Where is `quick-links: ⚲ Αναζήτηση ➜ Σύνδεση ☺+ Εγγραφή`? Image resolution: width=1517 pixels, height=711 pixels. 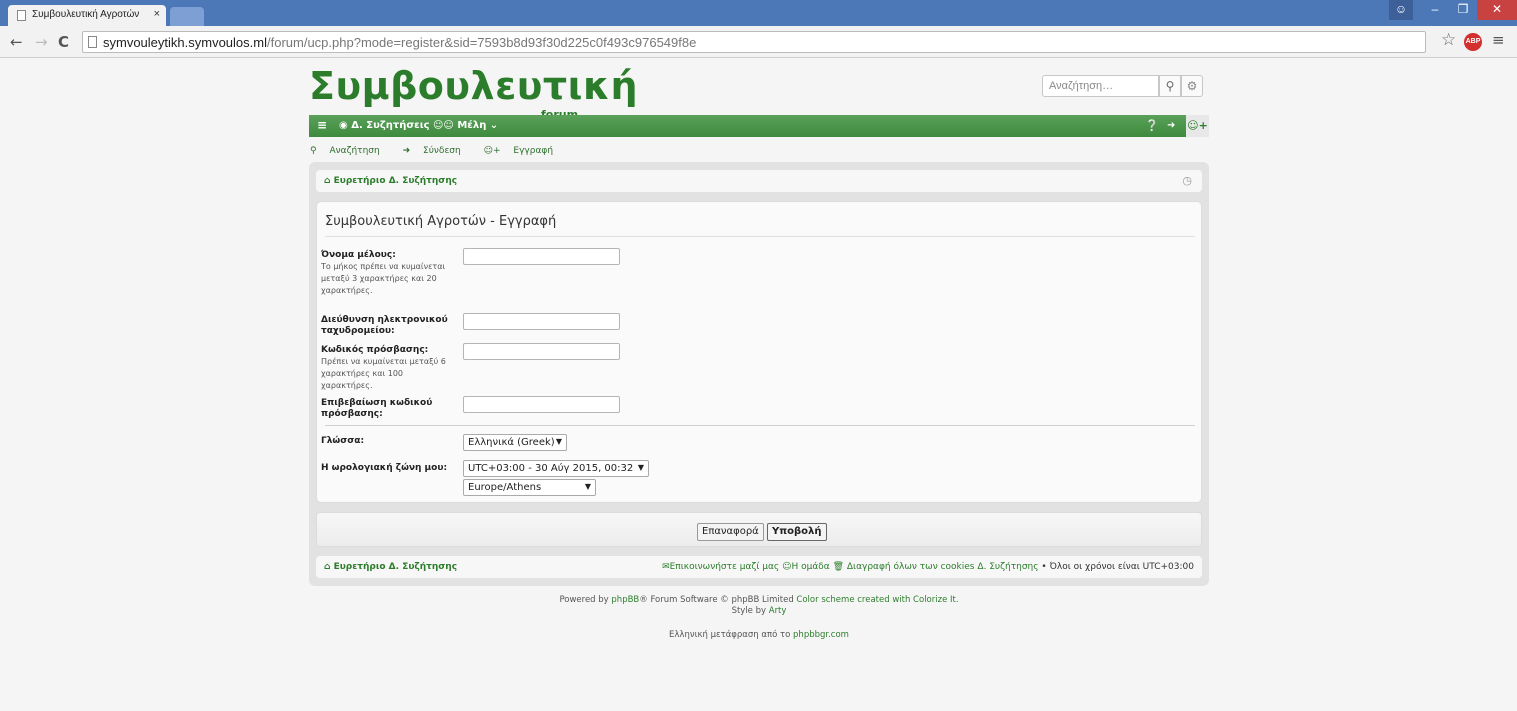 quick-links: ⚲ Αναζήτηση ➜ Σύνδεση ☺+ Εγγραφή is located at coordinates (441, 151).